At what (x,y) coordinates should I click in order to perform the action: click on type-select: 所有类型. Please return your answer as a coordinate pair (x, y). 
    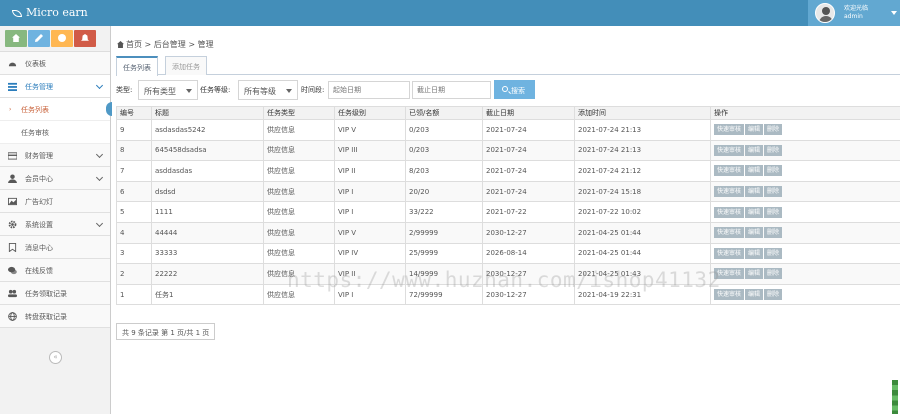
    Looking at the image, I should click on (168, 90).